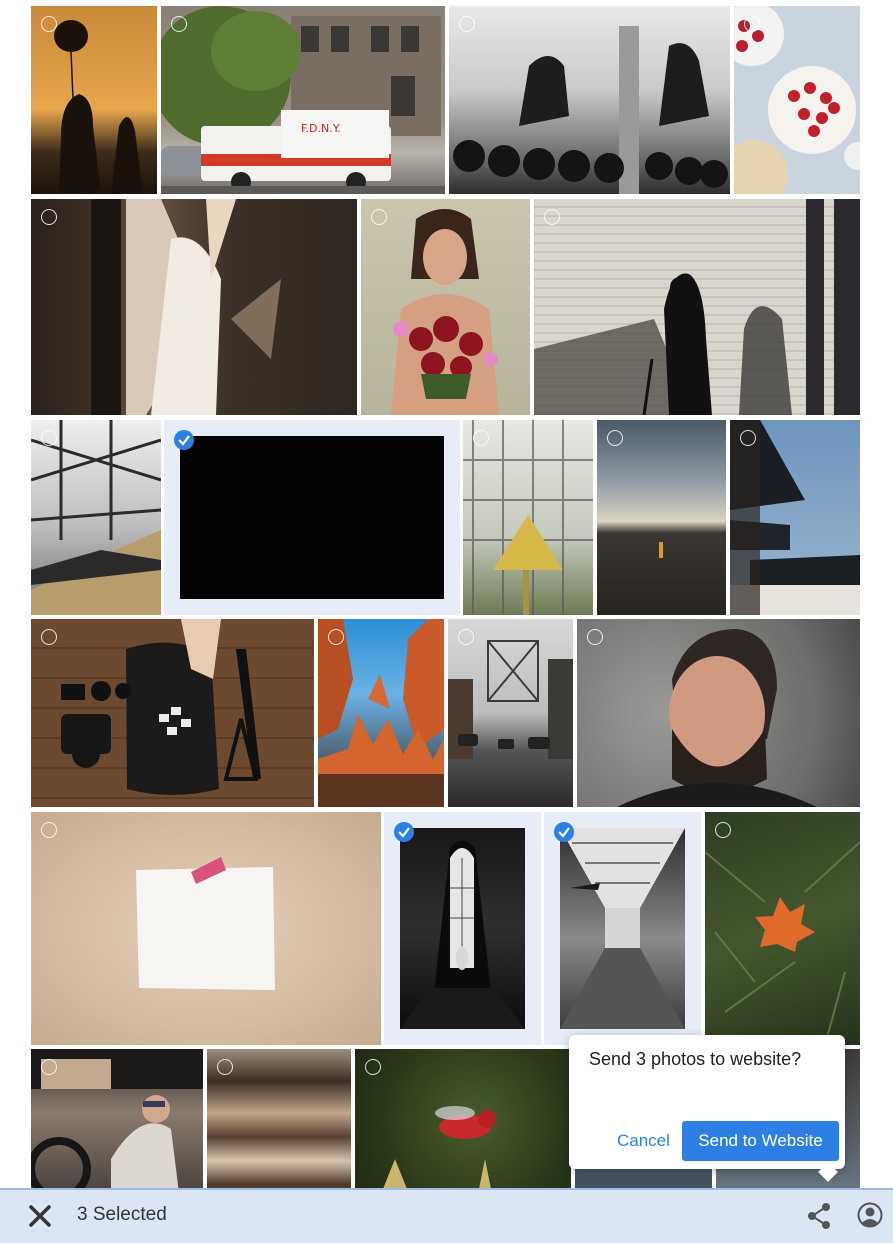 This screenshot has width=893, height=1243. Describe the element at coordinates (870, 1215) in the screenshot. I see `account-icon` at that location.